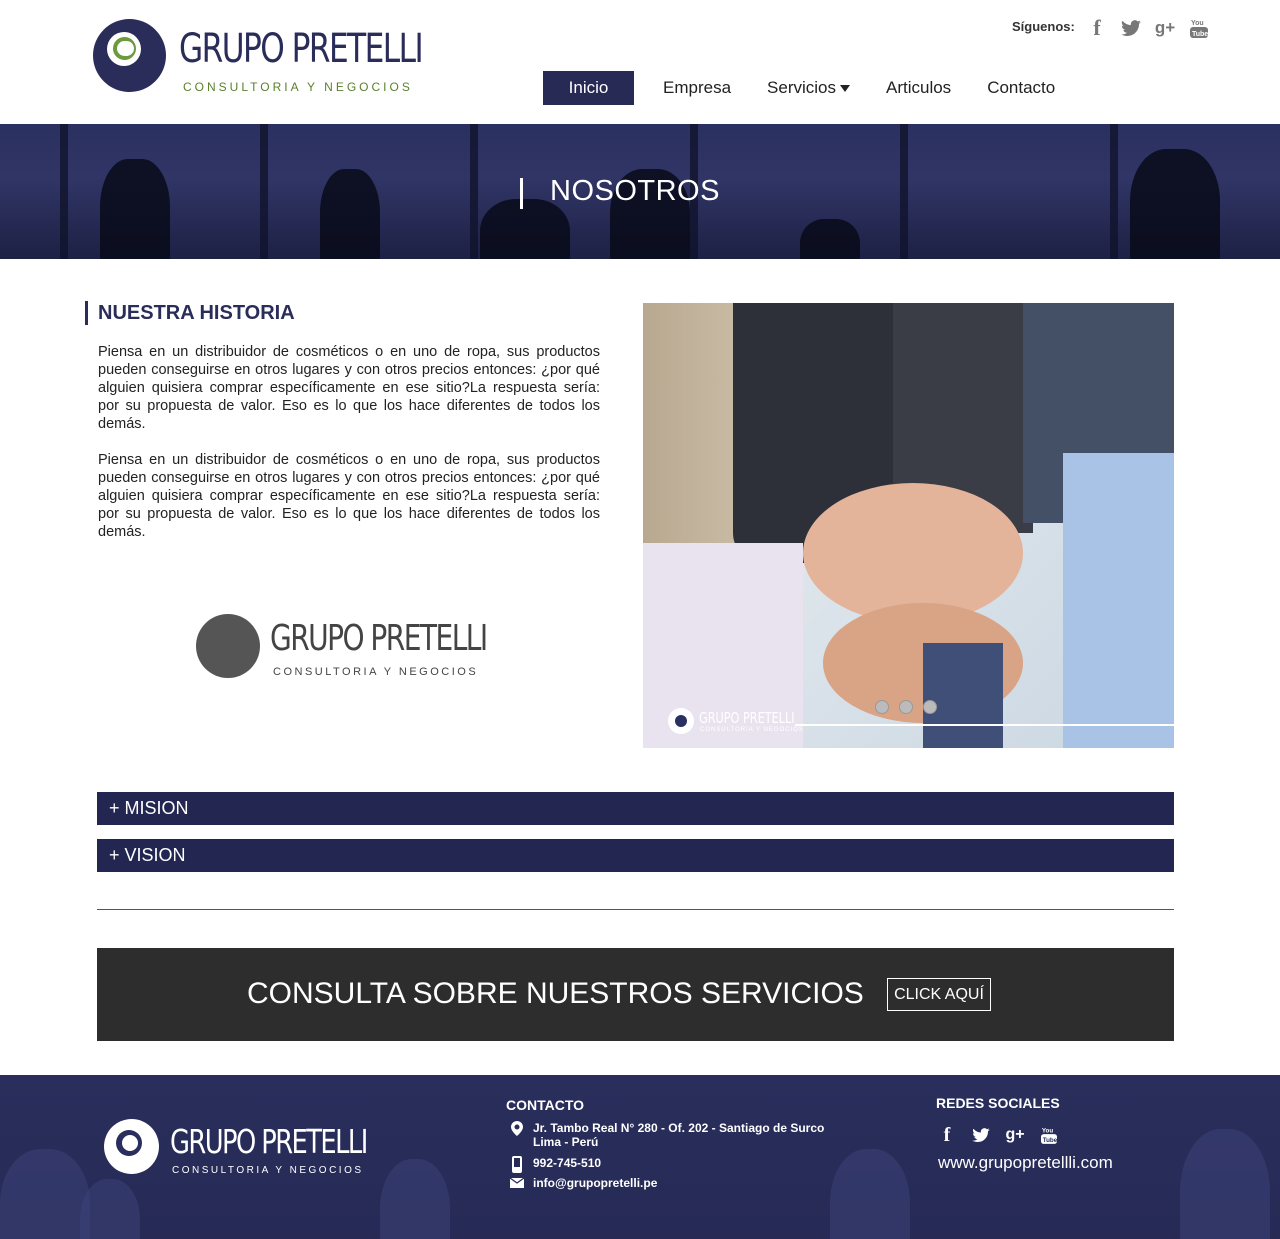 The height and width of the screenshot is (1239, 1280). I want to click on section-title-historia: NUESTRA HISTORIA, so click(190, 313).